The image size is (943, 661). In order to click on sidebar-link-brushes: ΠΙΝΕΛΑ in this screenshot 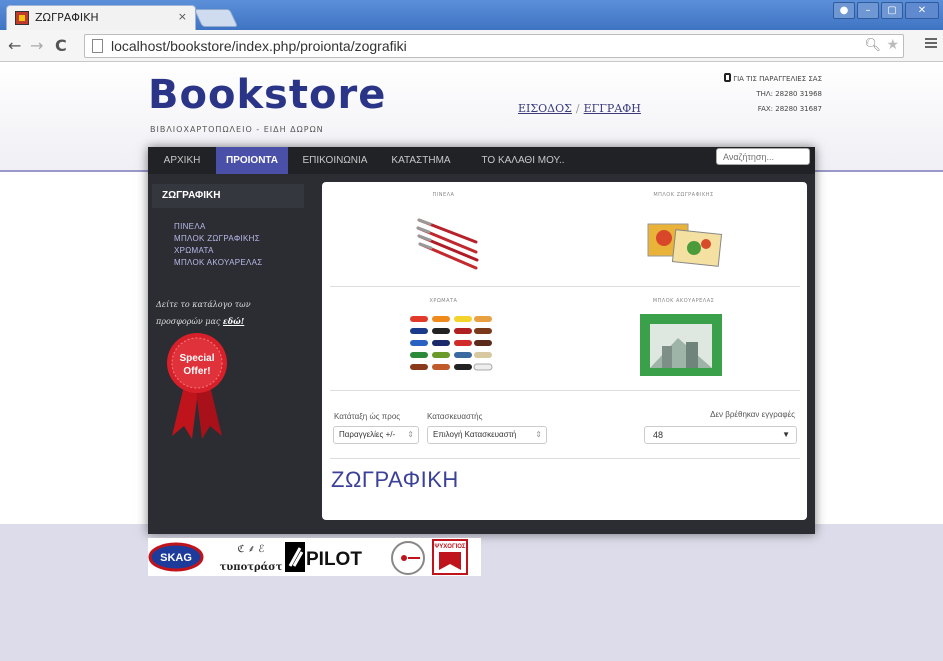, I will do `click(218, 227)`.